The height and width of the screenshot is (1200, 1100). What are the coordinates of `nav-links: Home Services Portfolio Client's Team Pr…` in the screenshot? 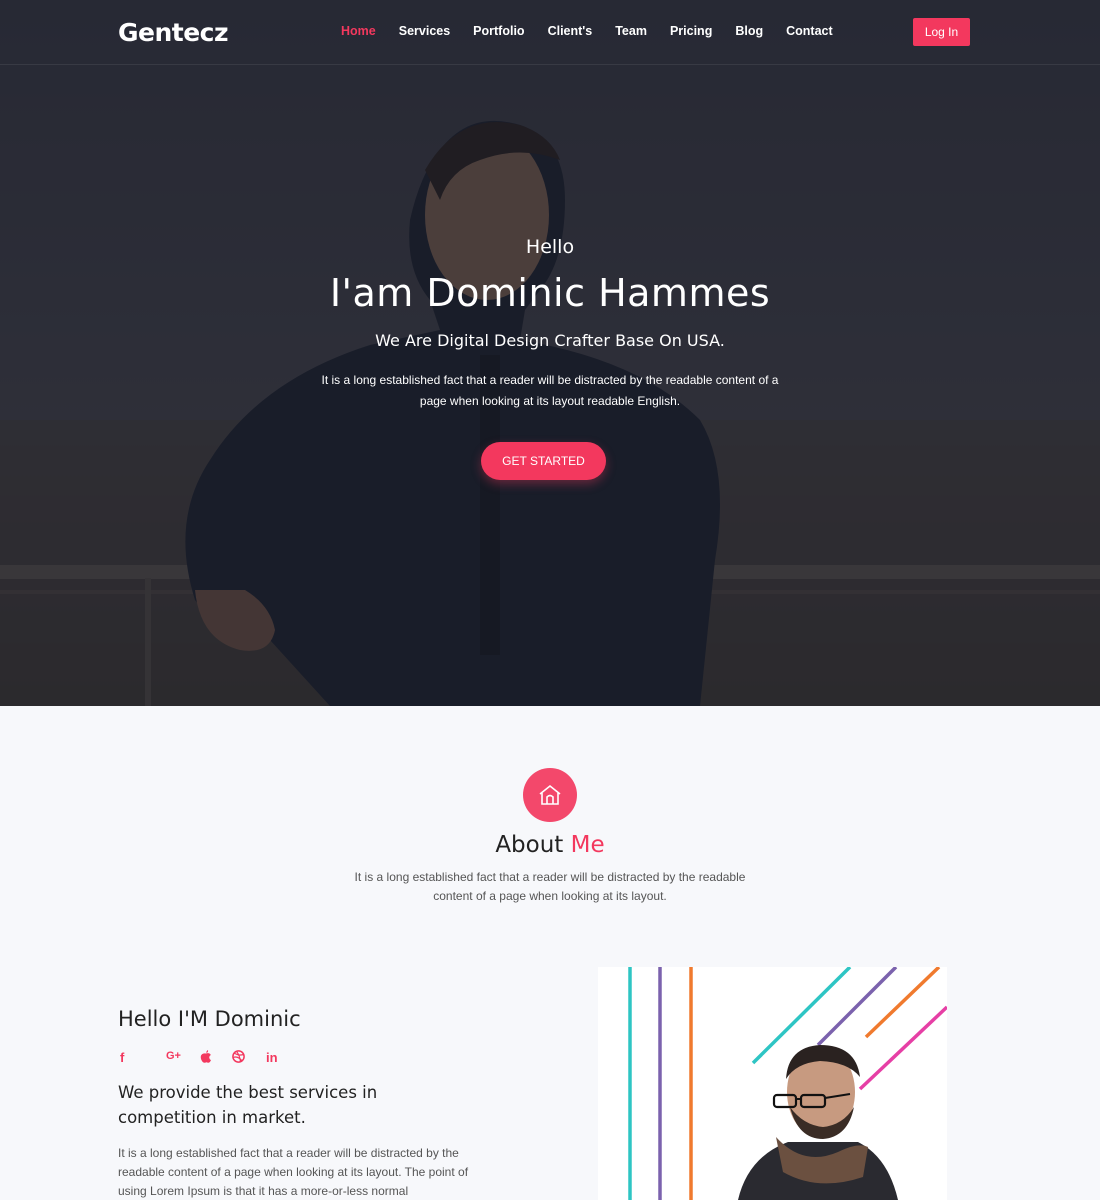 It's located at (598, 31).